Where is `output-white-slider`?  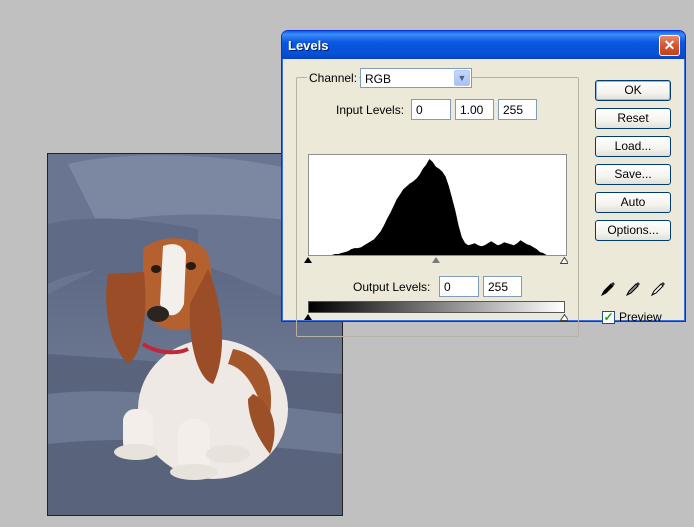 output-white-slider is located at coordinates (564, 317).